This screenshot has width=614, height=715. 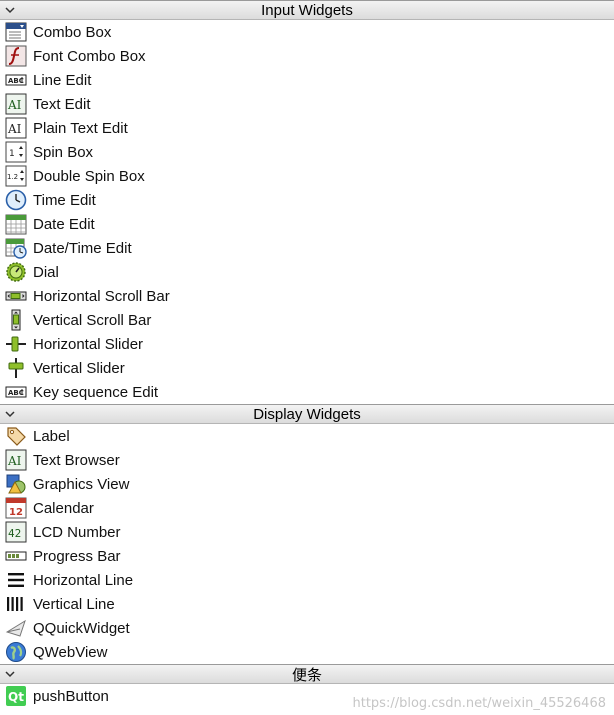 What do you see at coordinates (16, 436) in the screenshot?
I see `label-icon` at bounding box center [16, 436].